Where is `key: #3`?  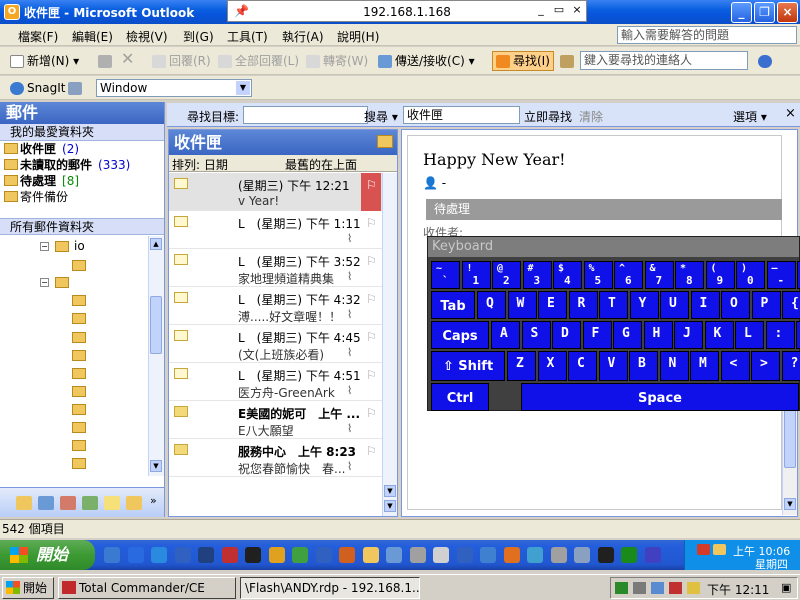
key: #3 is located at coordinates (537, 275).